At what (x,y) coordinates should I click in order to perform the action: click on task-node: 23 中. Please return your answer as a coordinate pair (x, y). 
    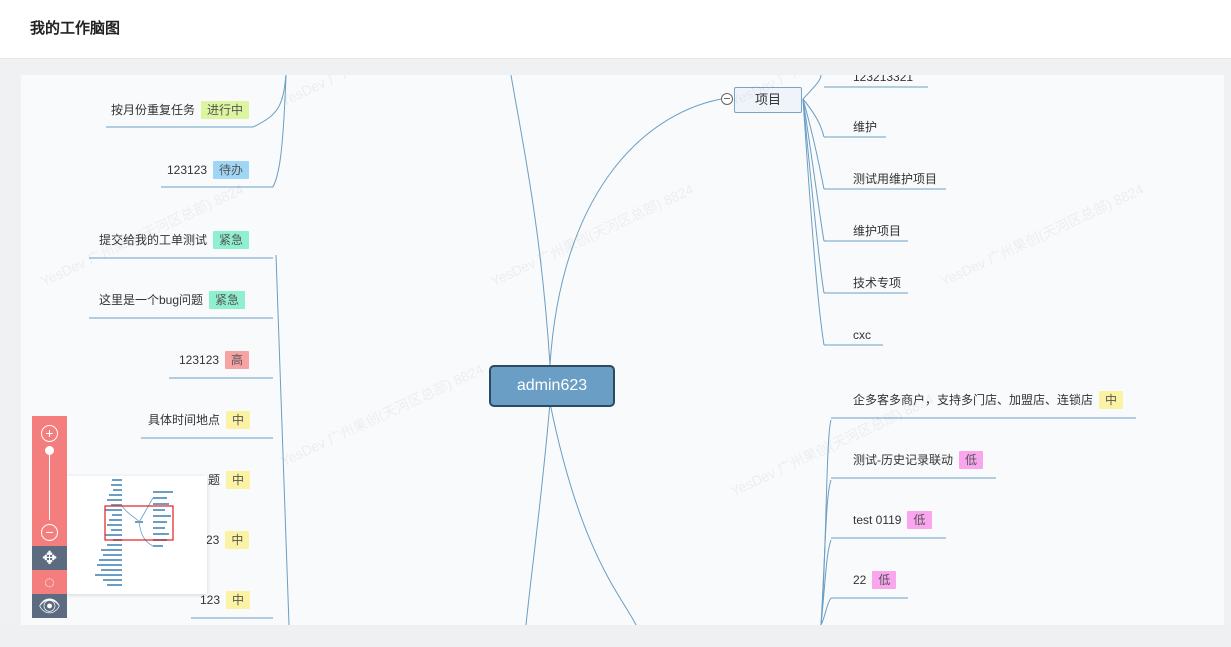
    Looking at the image, I should click on (228, 540).